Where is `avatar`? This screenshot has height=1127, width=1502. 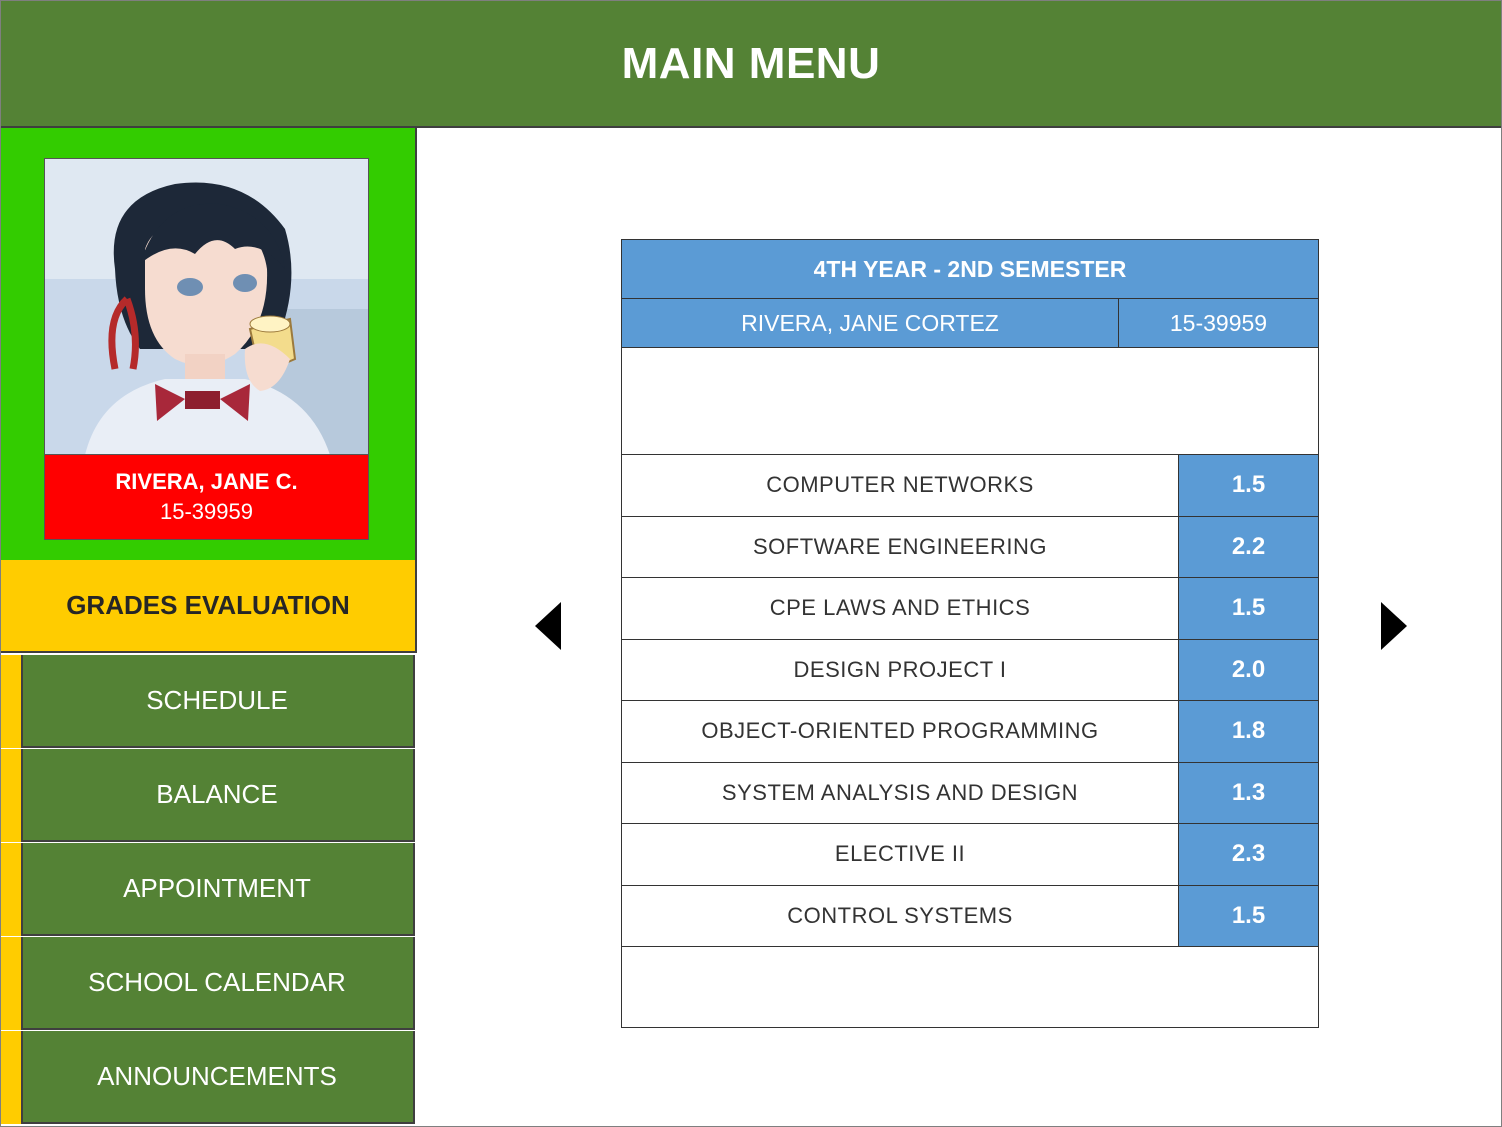
avatar is located at coordinates (206, 307).